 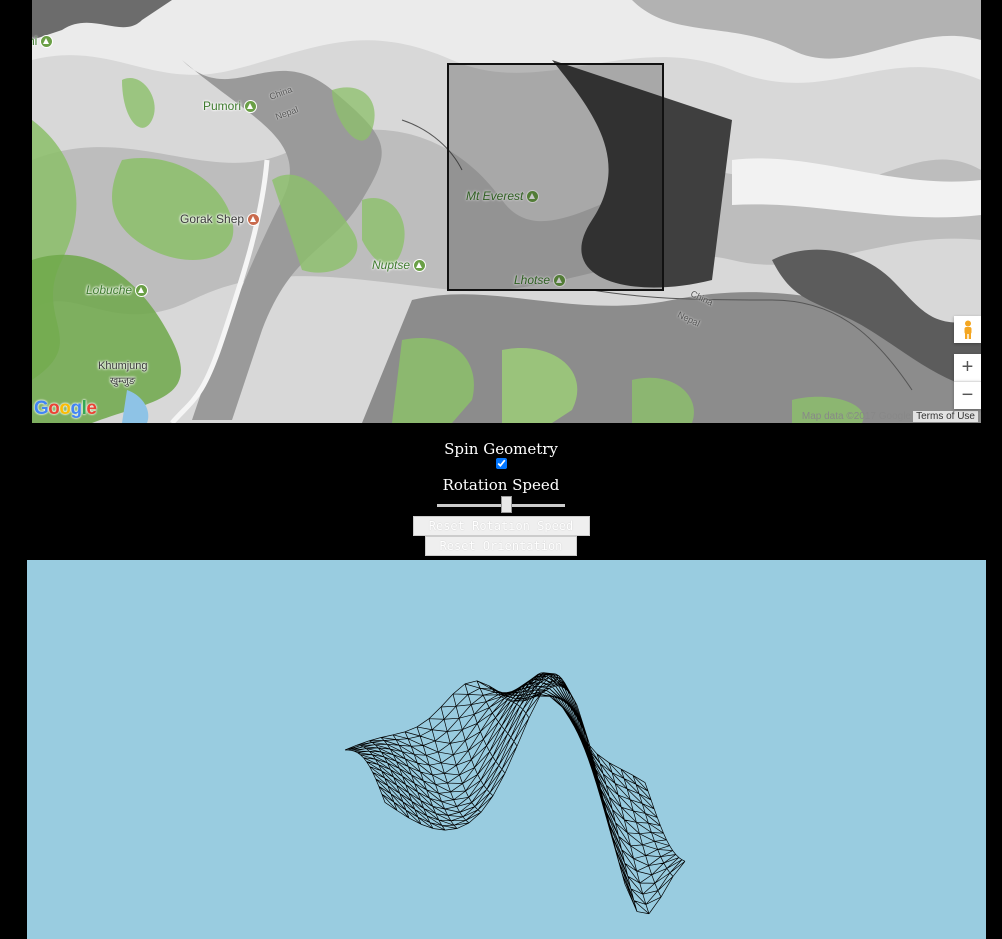 What do you see at coordinates (65, 408) in the screenshot?
I see `google-logo: Google` at bounding box center [65, 408].